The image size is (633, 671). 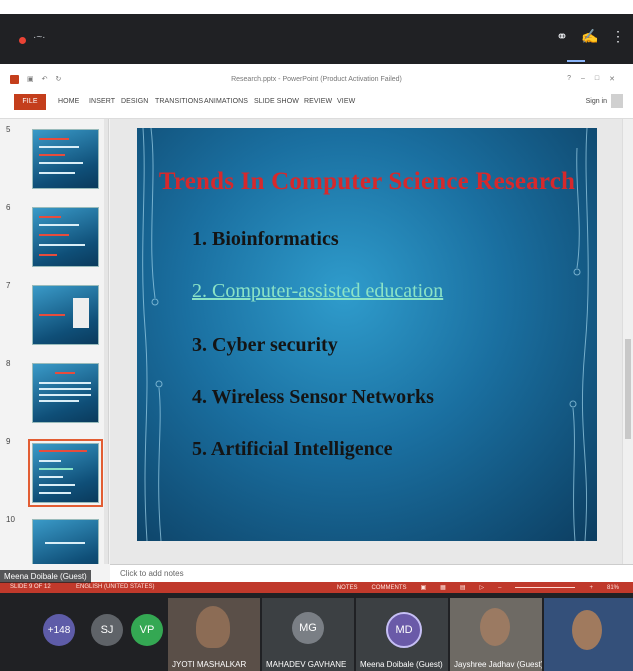 I want to click on help-icon: ?, so click(x=569, y=79).